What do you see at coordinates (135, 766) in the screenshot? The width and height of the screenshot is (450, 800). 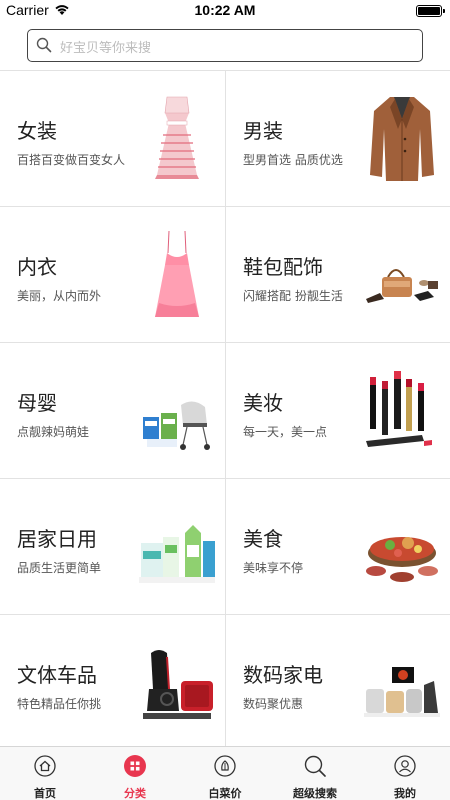 I see `category-icon` at bounding box center [135, 766].